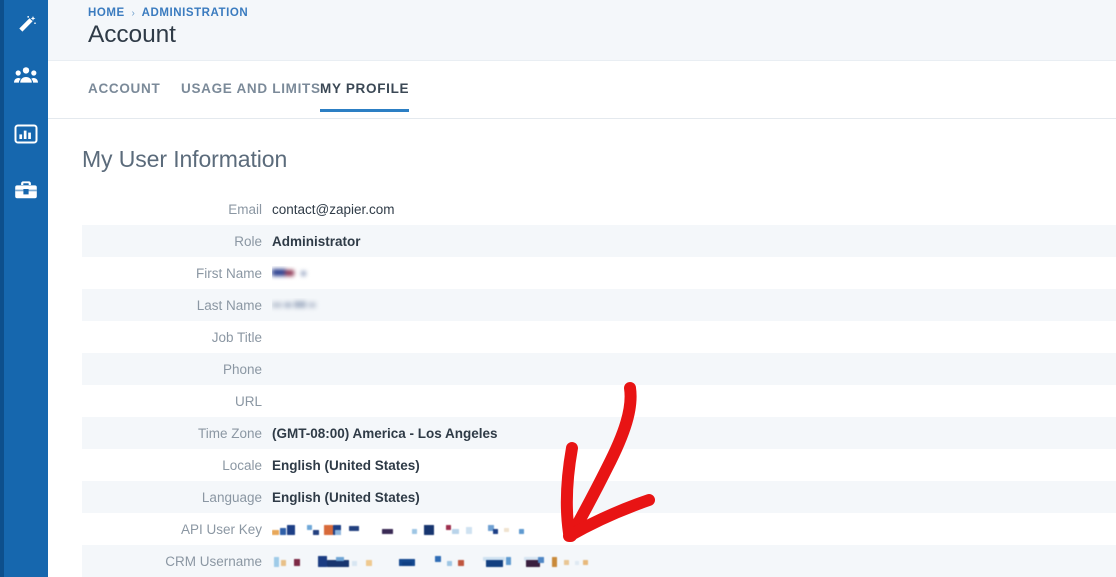 The height and width of the screenshot is (577, 1116). I want to click on row-label-role: Role, so click(248, 241).